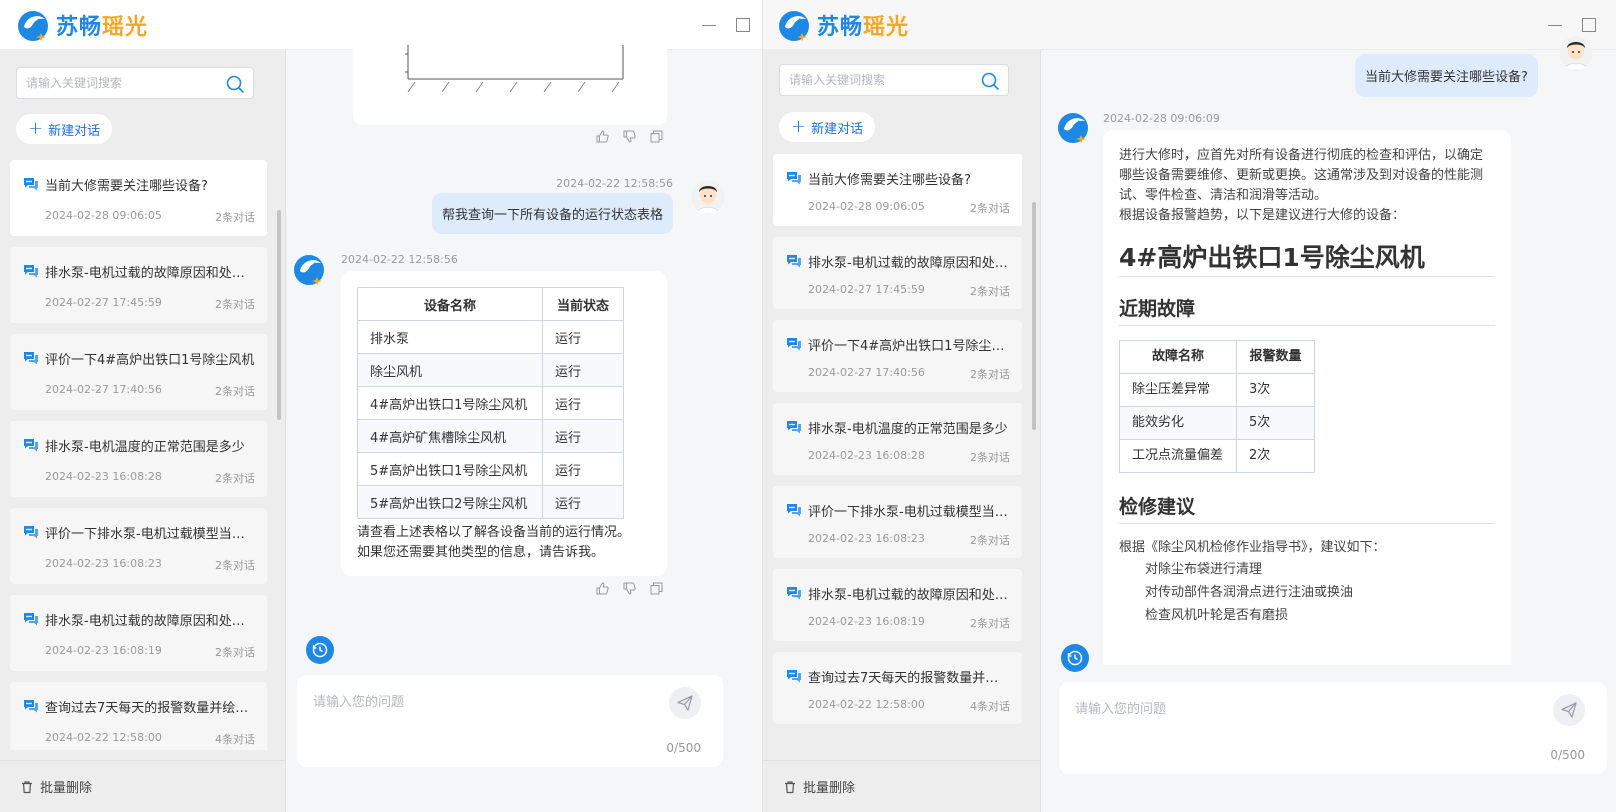 The image size is (1616, 812). What do you see at coordinates (1178, 456) in the screenshot?
I see `table-cell: 工况点流量偏差` at bounding box center [1178, 456].